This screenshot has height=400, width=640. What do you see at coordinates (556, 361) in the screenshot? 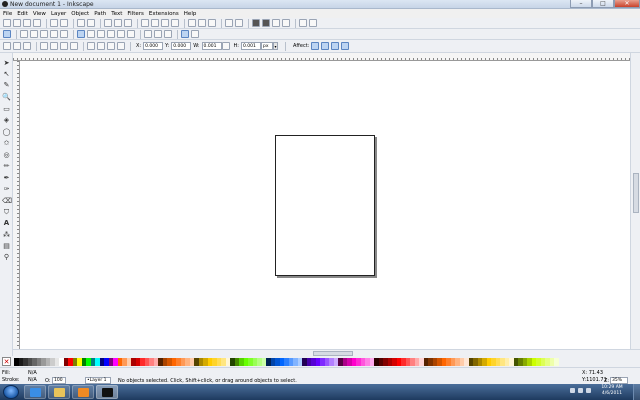
I see `color-swatch` at bounding box center [556, 361].